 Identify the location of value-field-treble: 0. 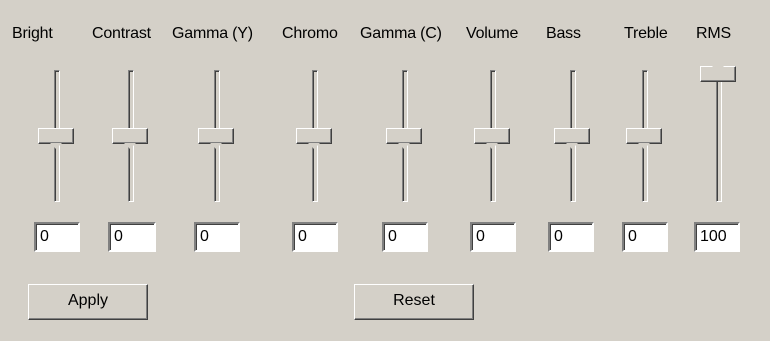
(645, 237).